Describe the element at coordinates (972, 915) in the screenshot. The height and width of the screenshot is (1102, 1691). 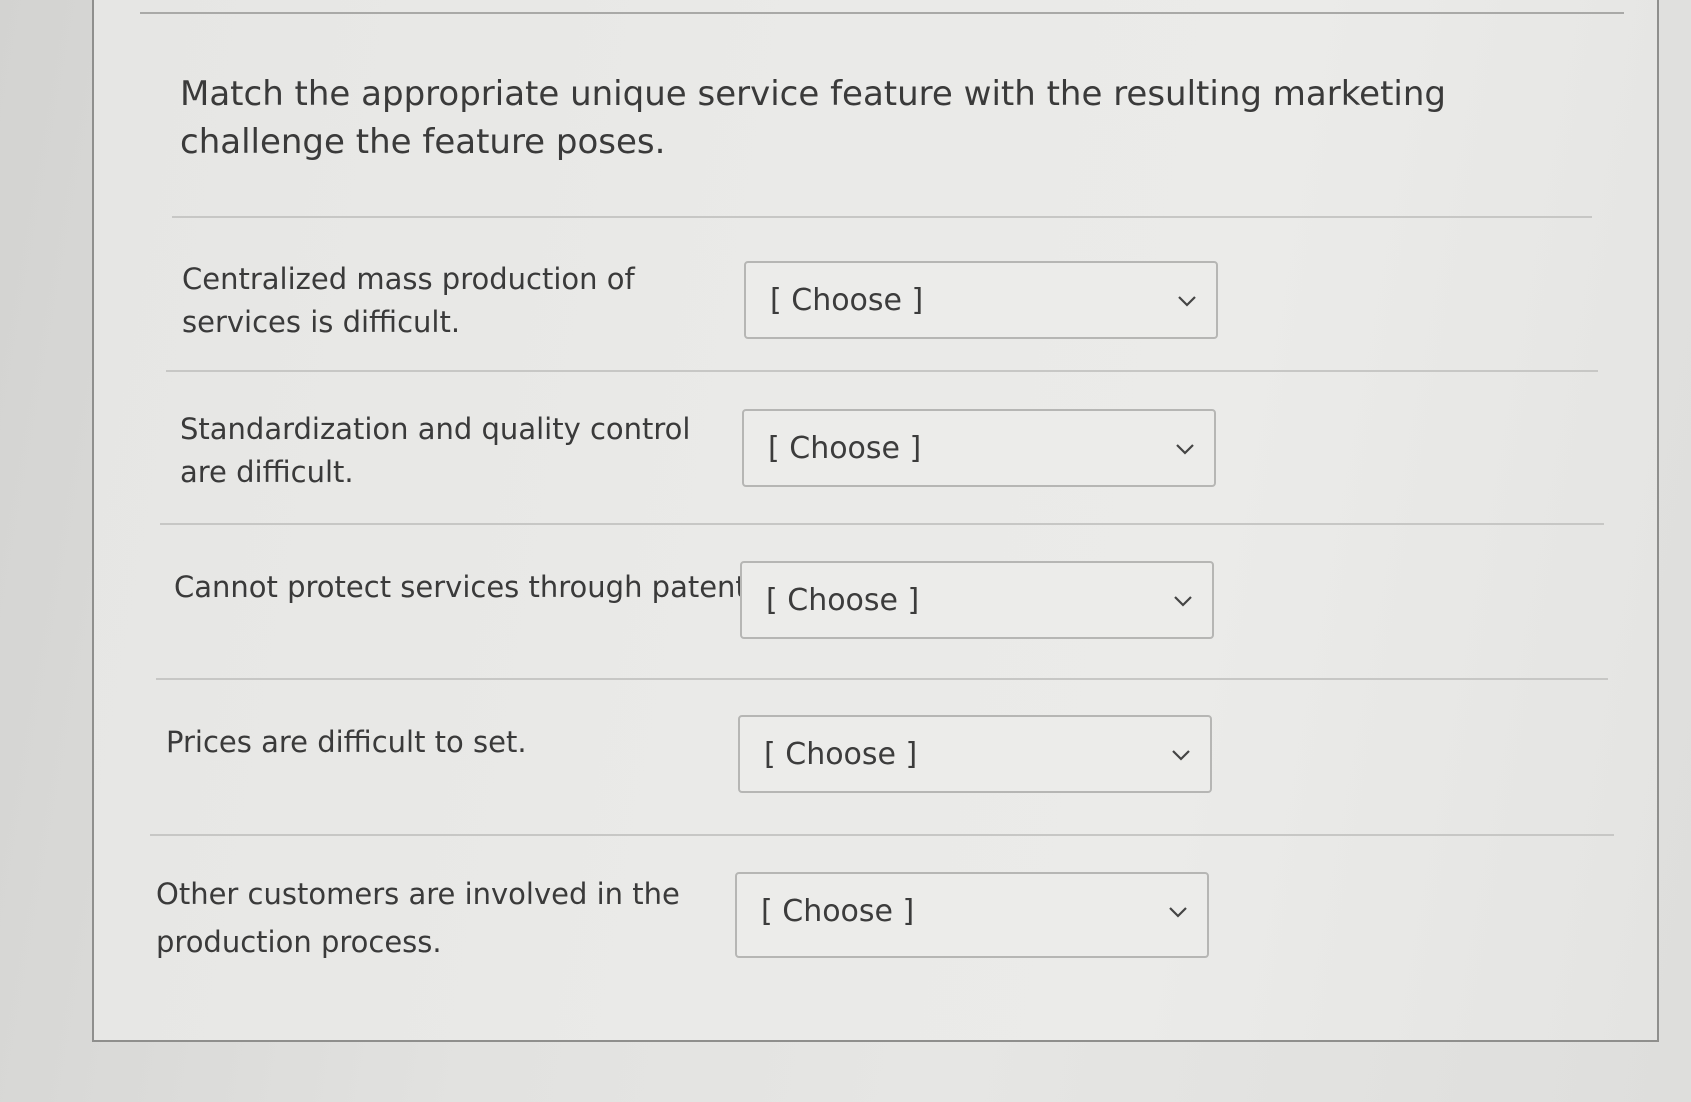
I see `match-select-other-customers: [ Choose ]` at that location.